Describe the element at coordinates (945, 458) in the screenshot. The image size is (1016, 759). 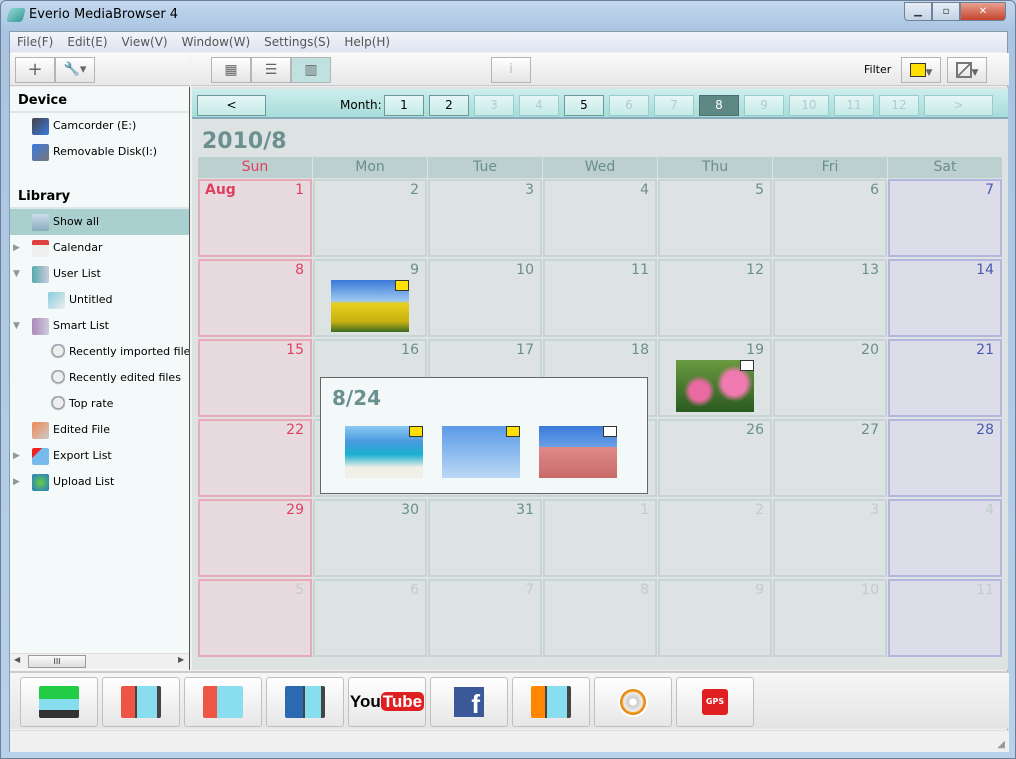
I see `calendar-day-cell: 28` at that location.